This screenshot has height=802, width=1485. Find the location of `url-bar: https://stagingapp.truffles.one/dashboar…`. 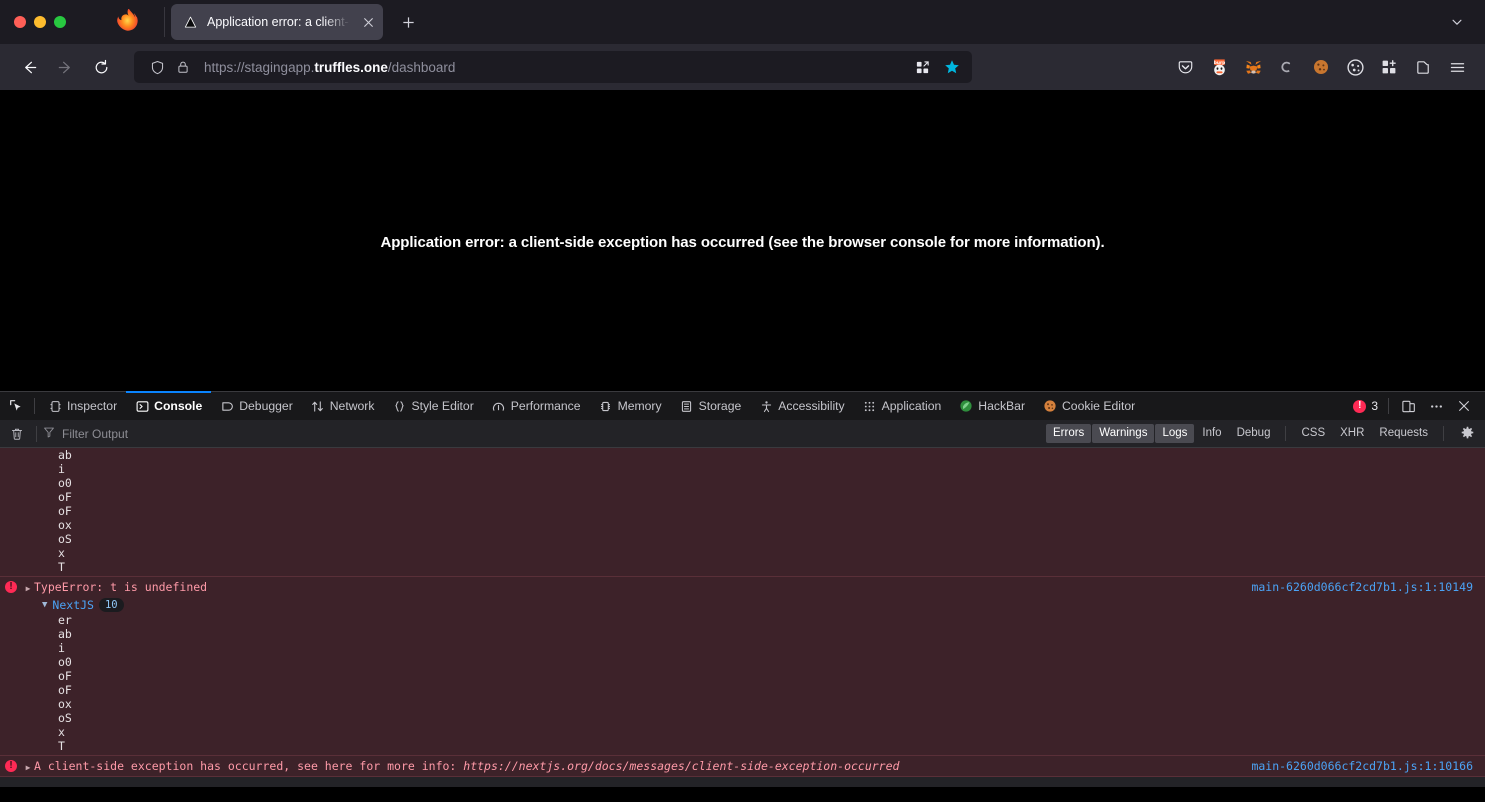

url-bar: https://stagingapp.truffles.one/dashboar… is located at coordinates (553, 67).